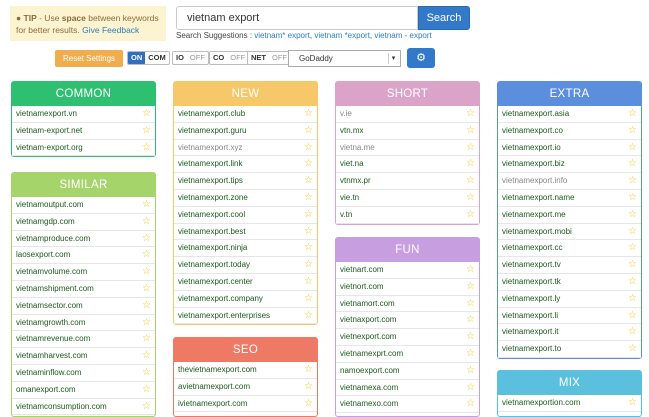 The height and width of the screenshot is (417, 649). I want to click on domain-row: vietnamexport.li ☆, so click(569, 316).